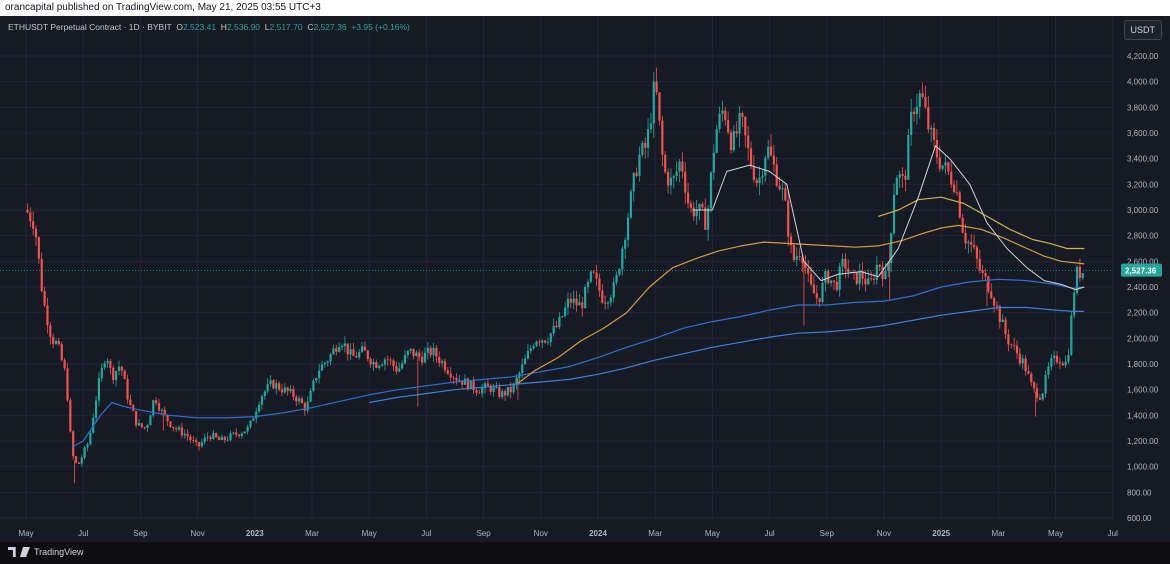  Describe the element at coordinates (46, 552) in the screenshot. I see `tradingview-logo: TradingView` at that location.